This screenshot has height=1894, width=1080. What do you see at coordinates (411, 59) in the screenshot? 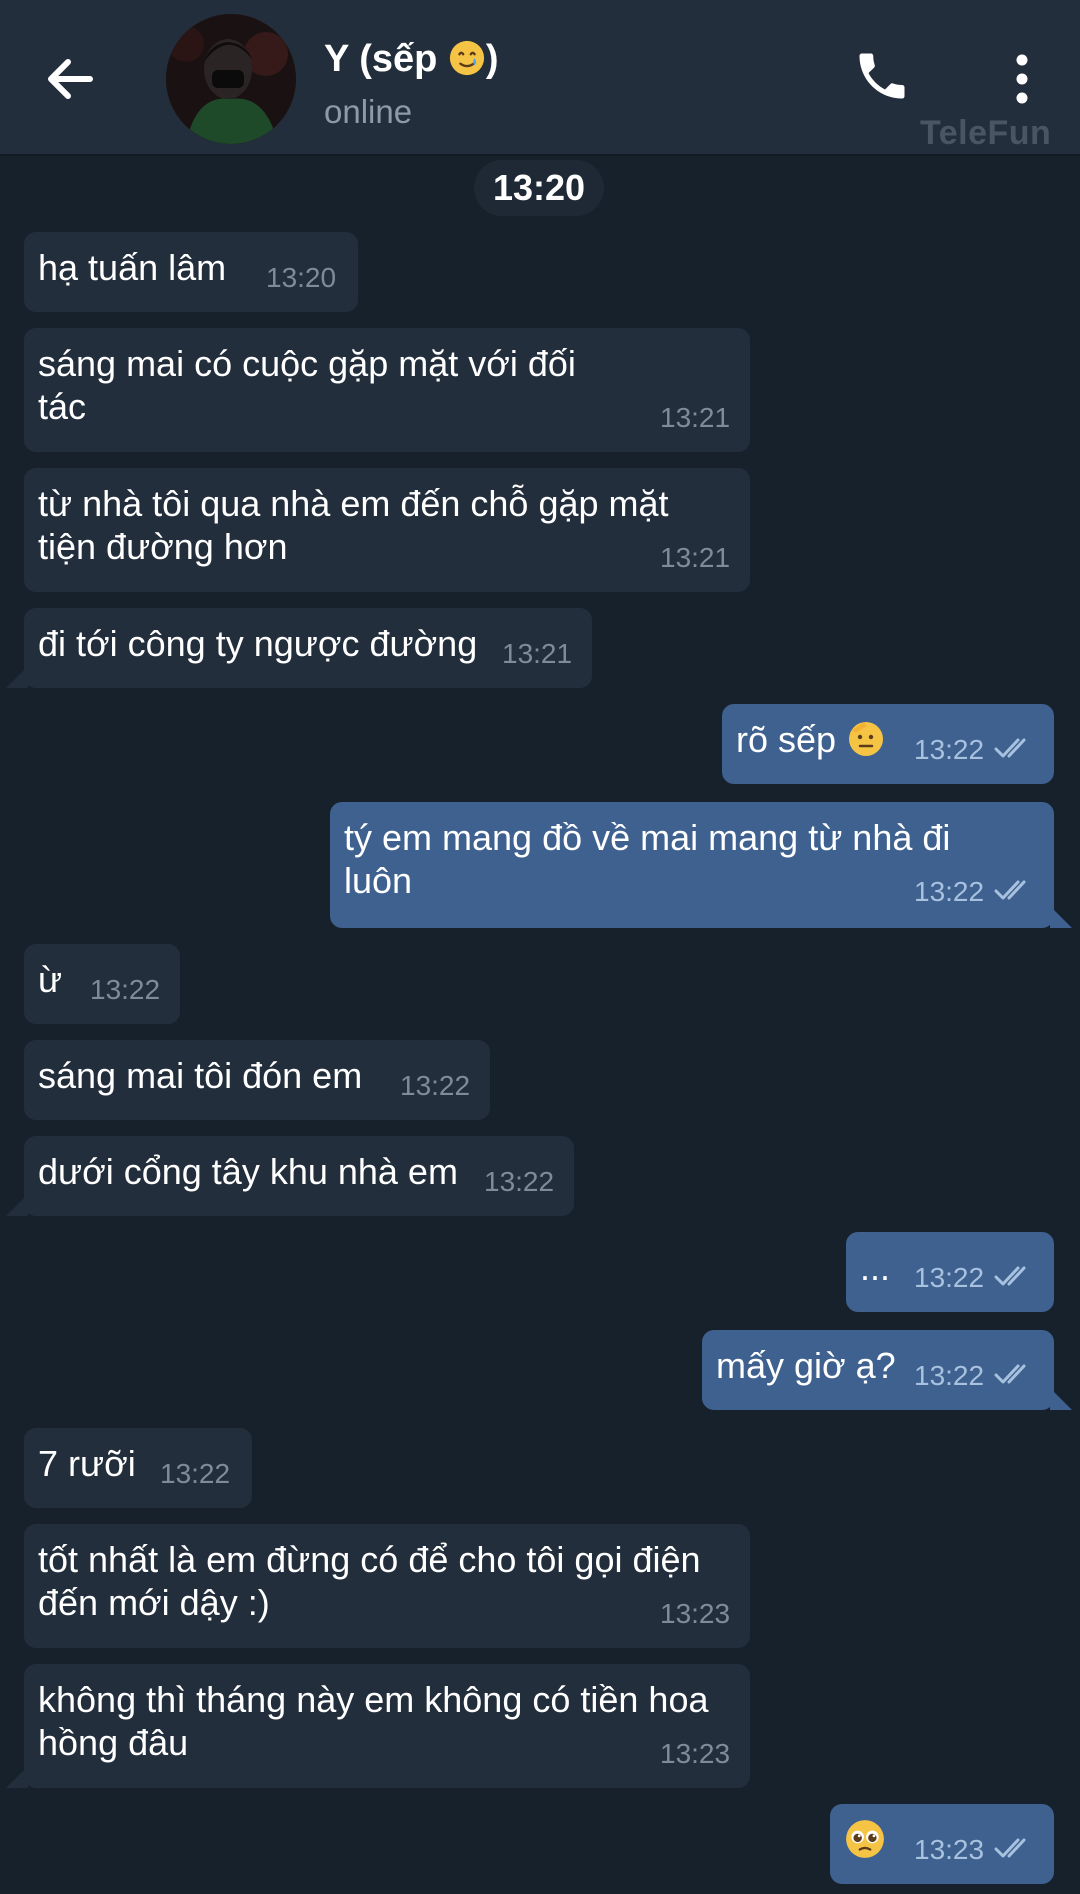
I see `contact-name: Y (sếp )` at bounding box center [411, 59].